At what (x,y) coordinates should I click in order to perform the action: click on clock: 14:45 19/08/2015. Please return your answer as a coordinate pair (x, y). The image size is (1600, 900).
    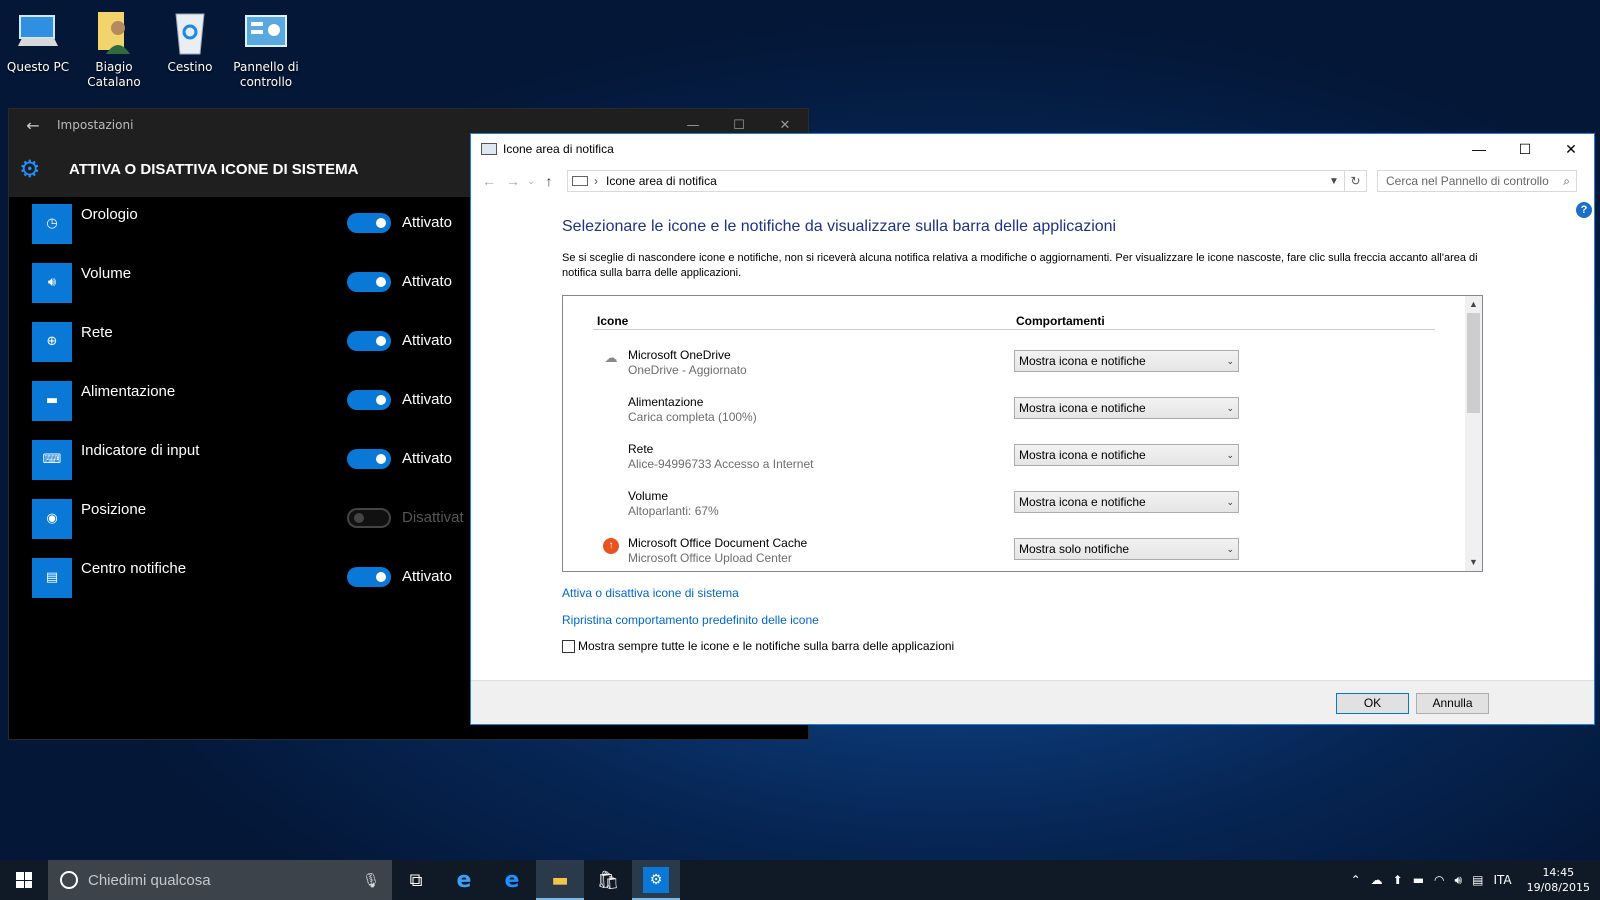
    Looking at the image, I should click on (1558, 880).